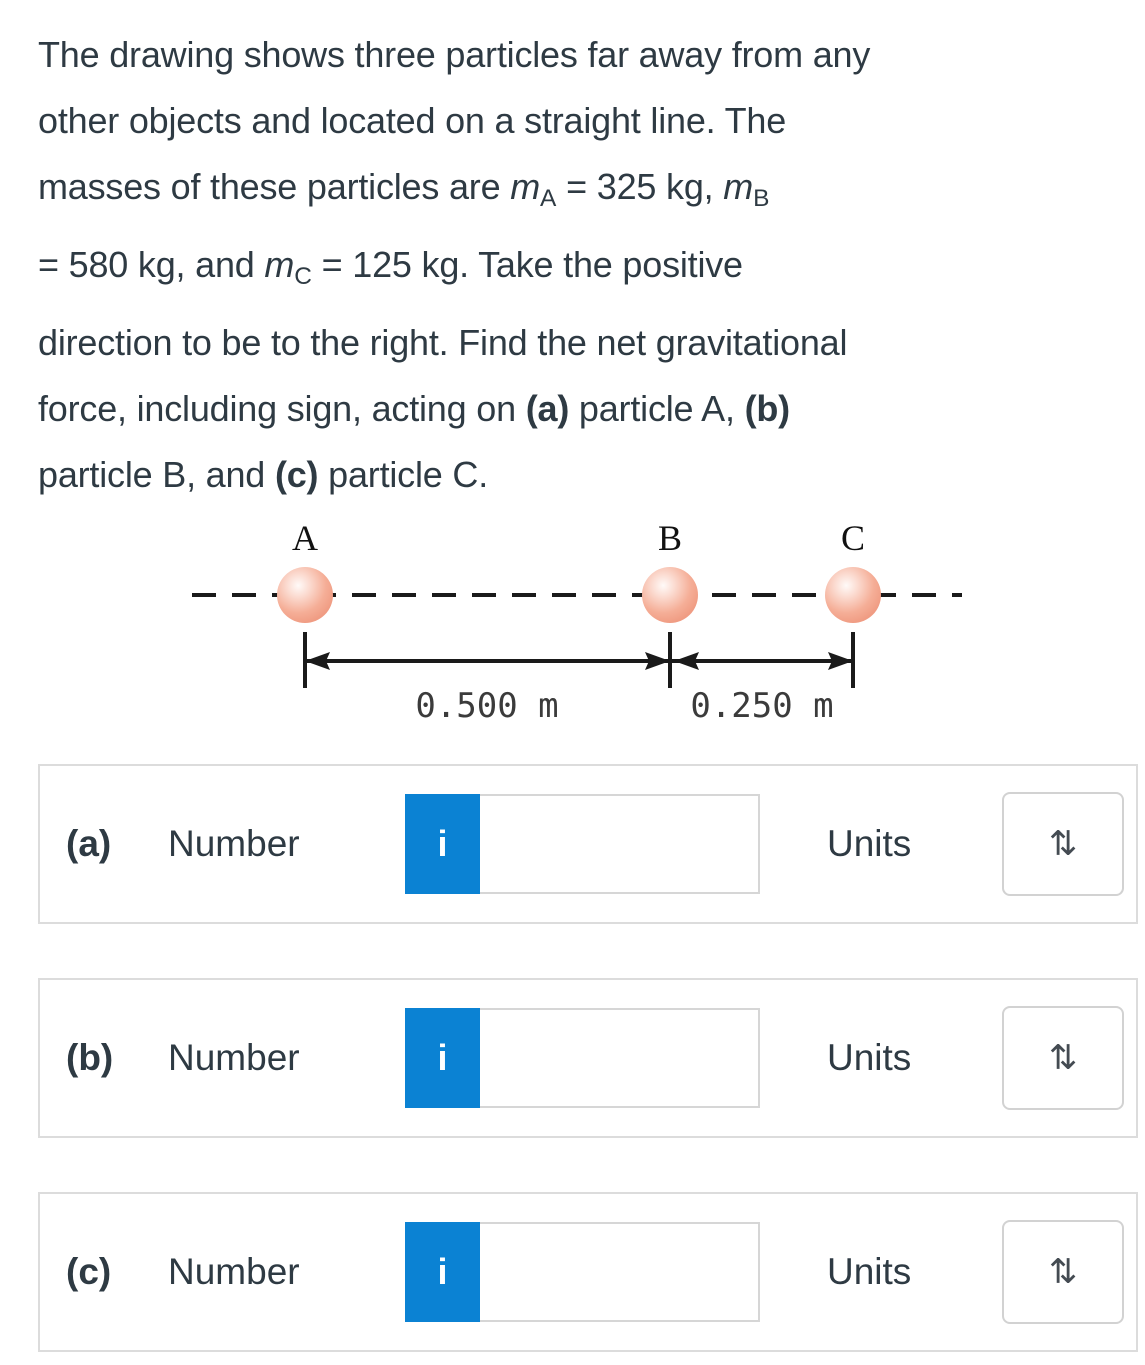 The width and height of the screenshot is (1145, 1365). Describe the element at coordinates (525, 186) in the screenshot. I see `mass-symbol-a: m` at that location.